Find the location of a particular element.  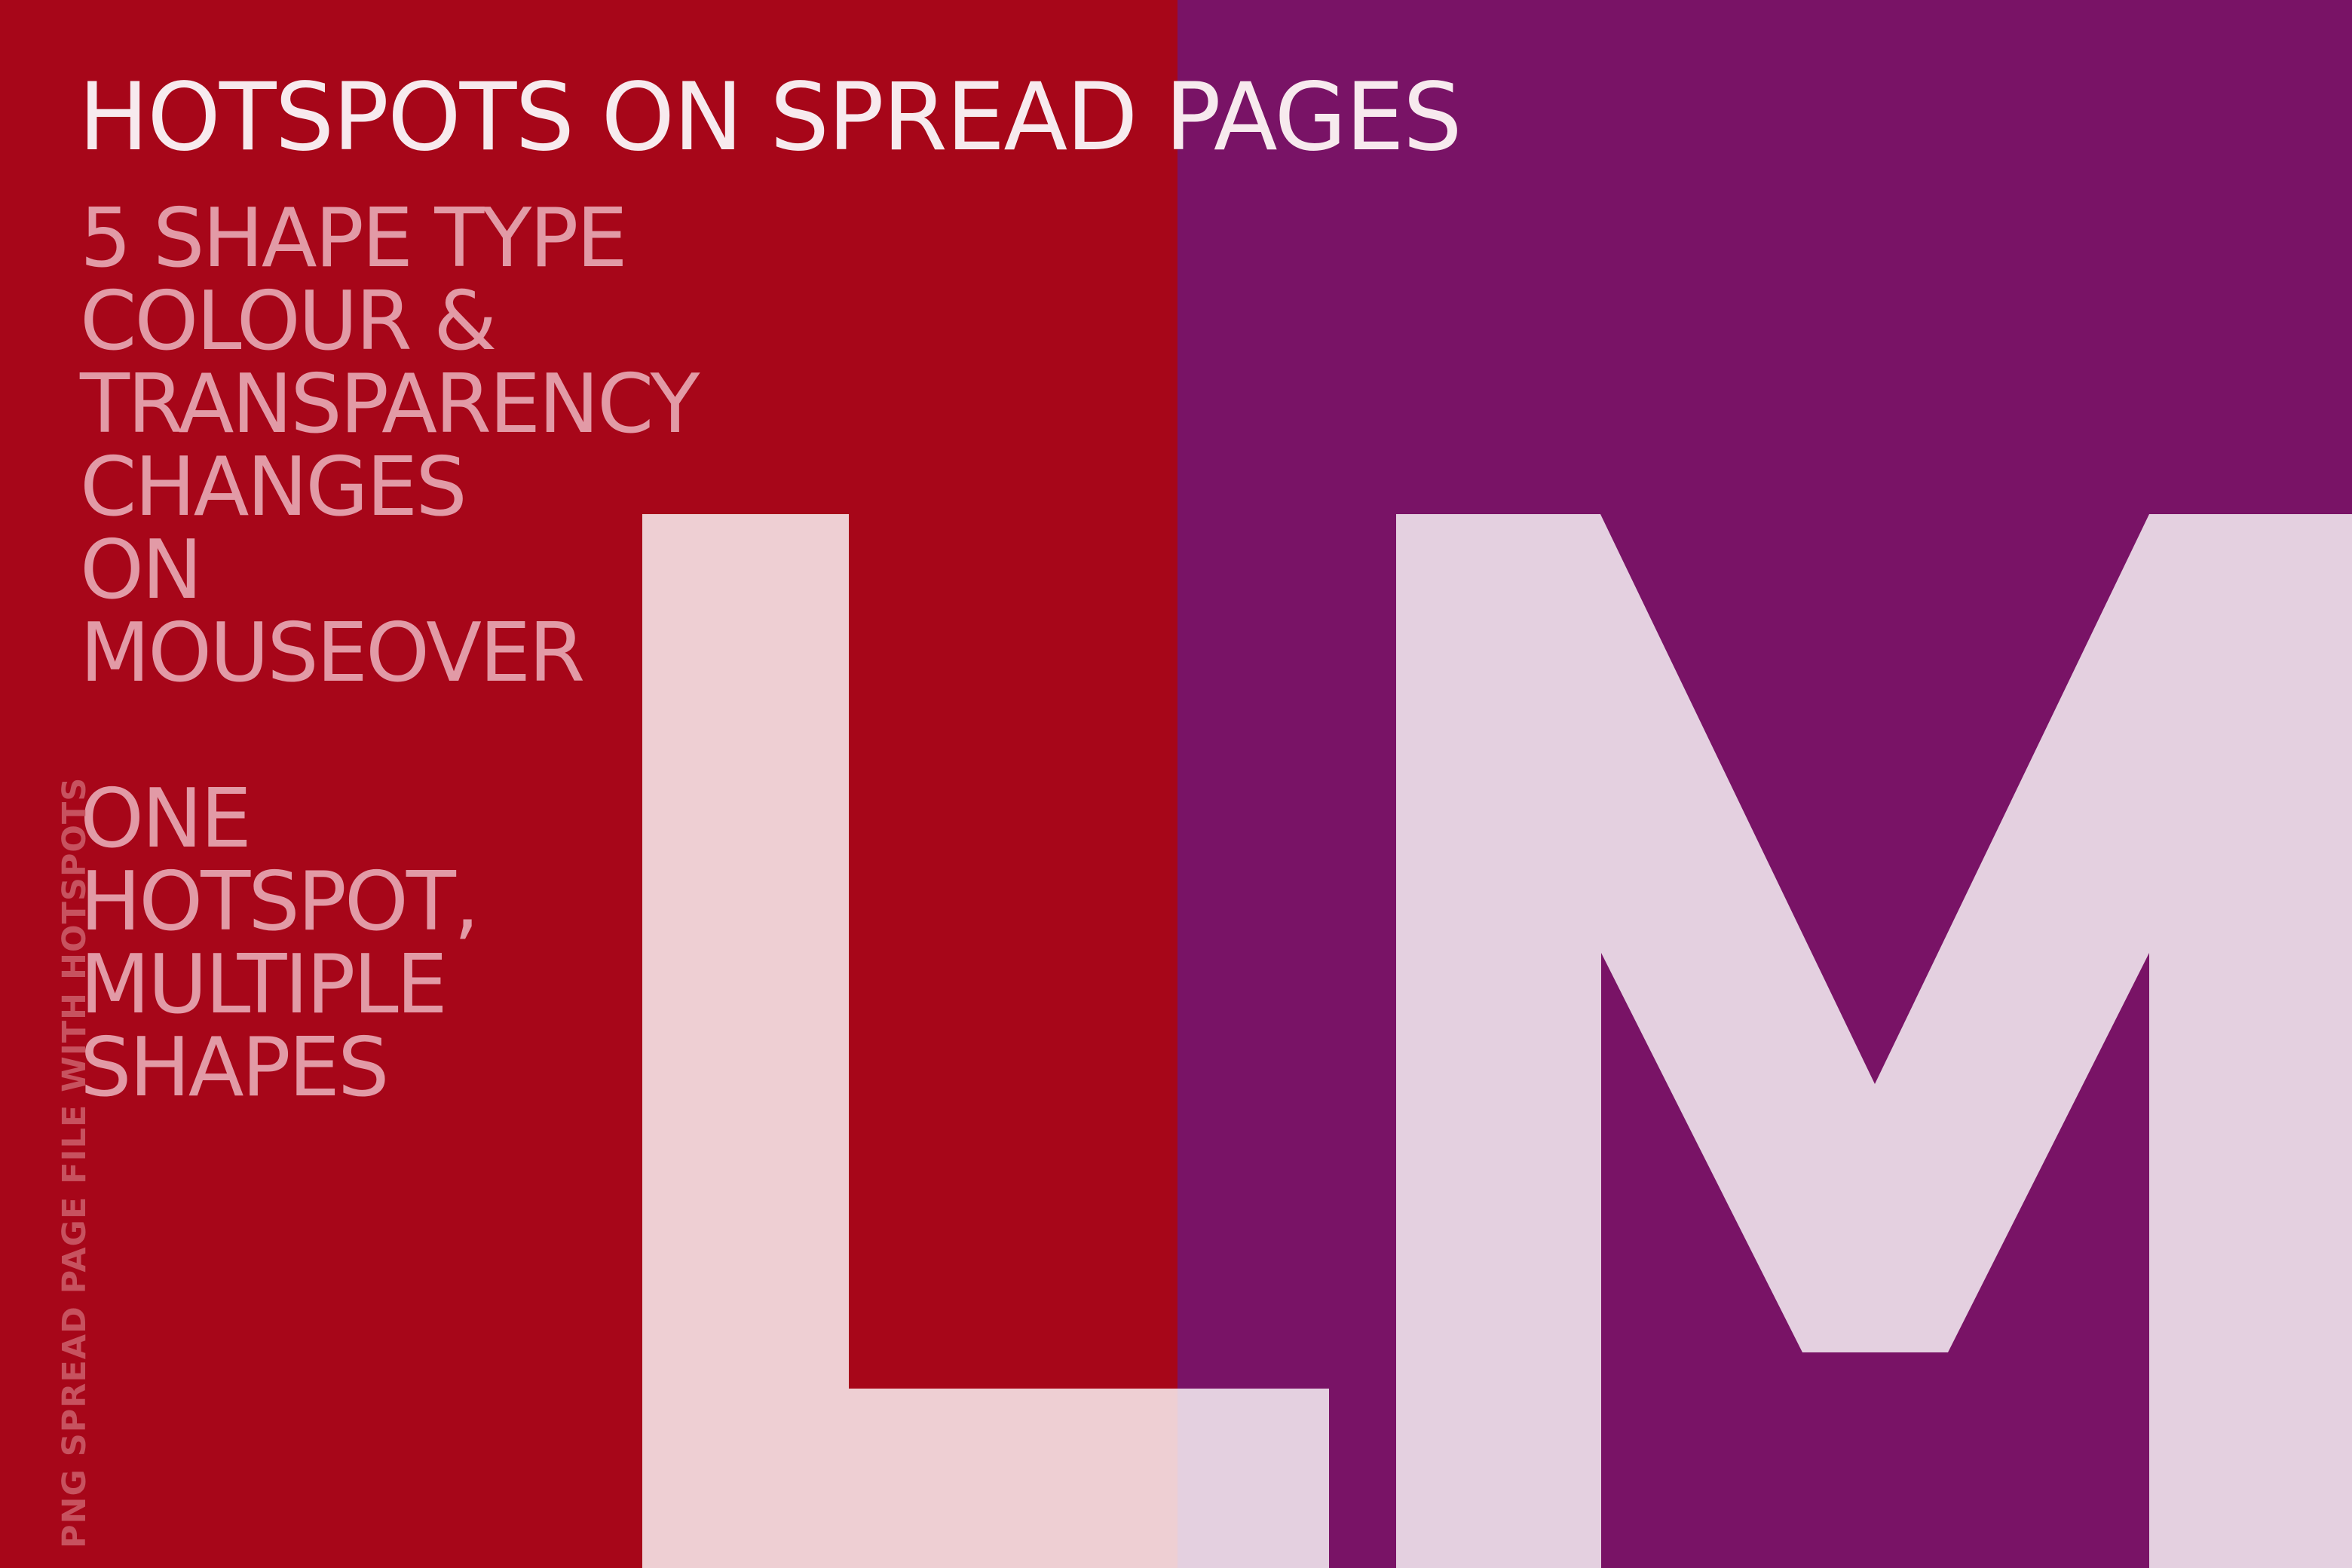

vertical-side-note: PNG SPREAD PAGE FILE WITH HOTSPOTS is located at coordinates (74, 1162).